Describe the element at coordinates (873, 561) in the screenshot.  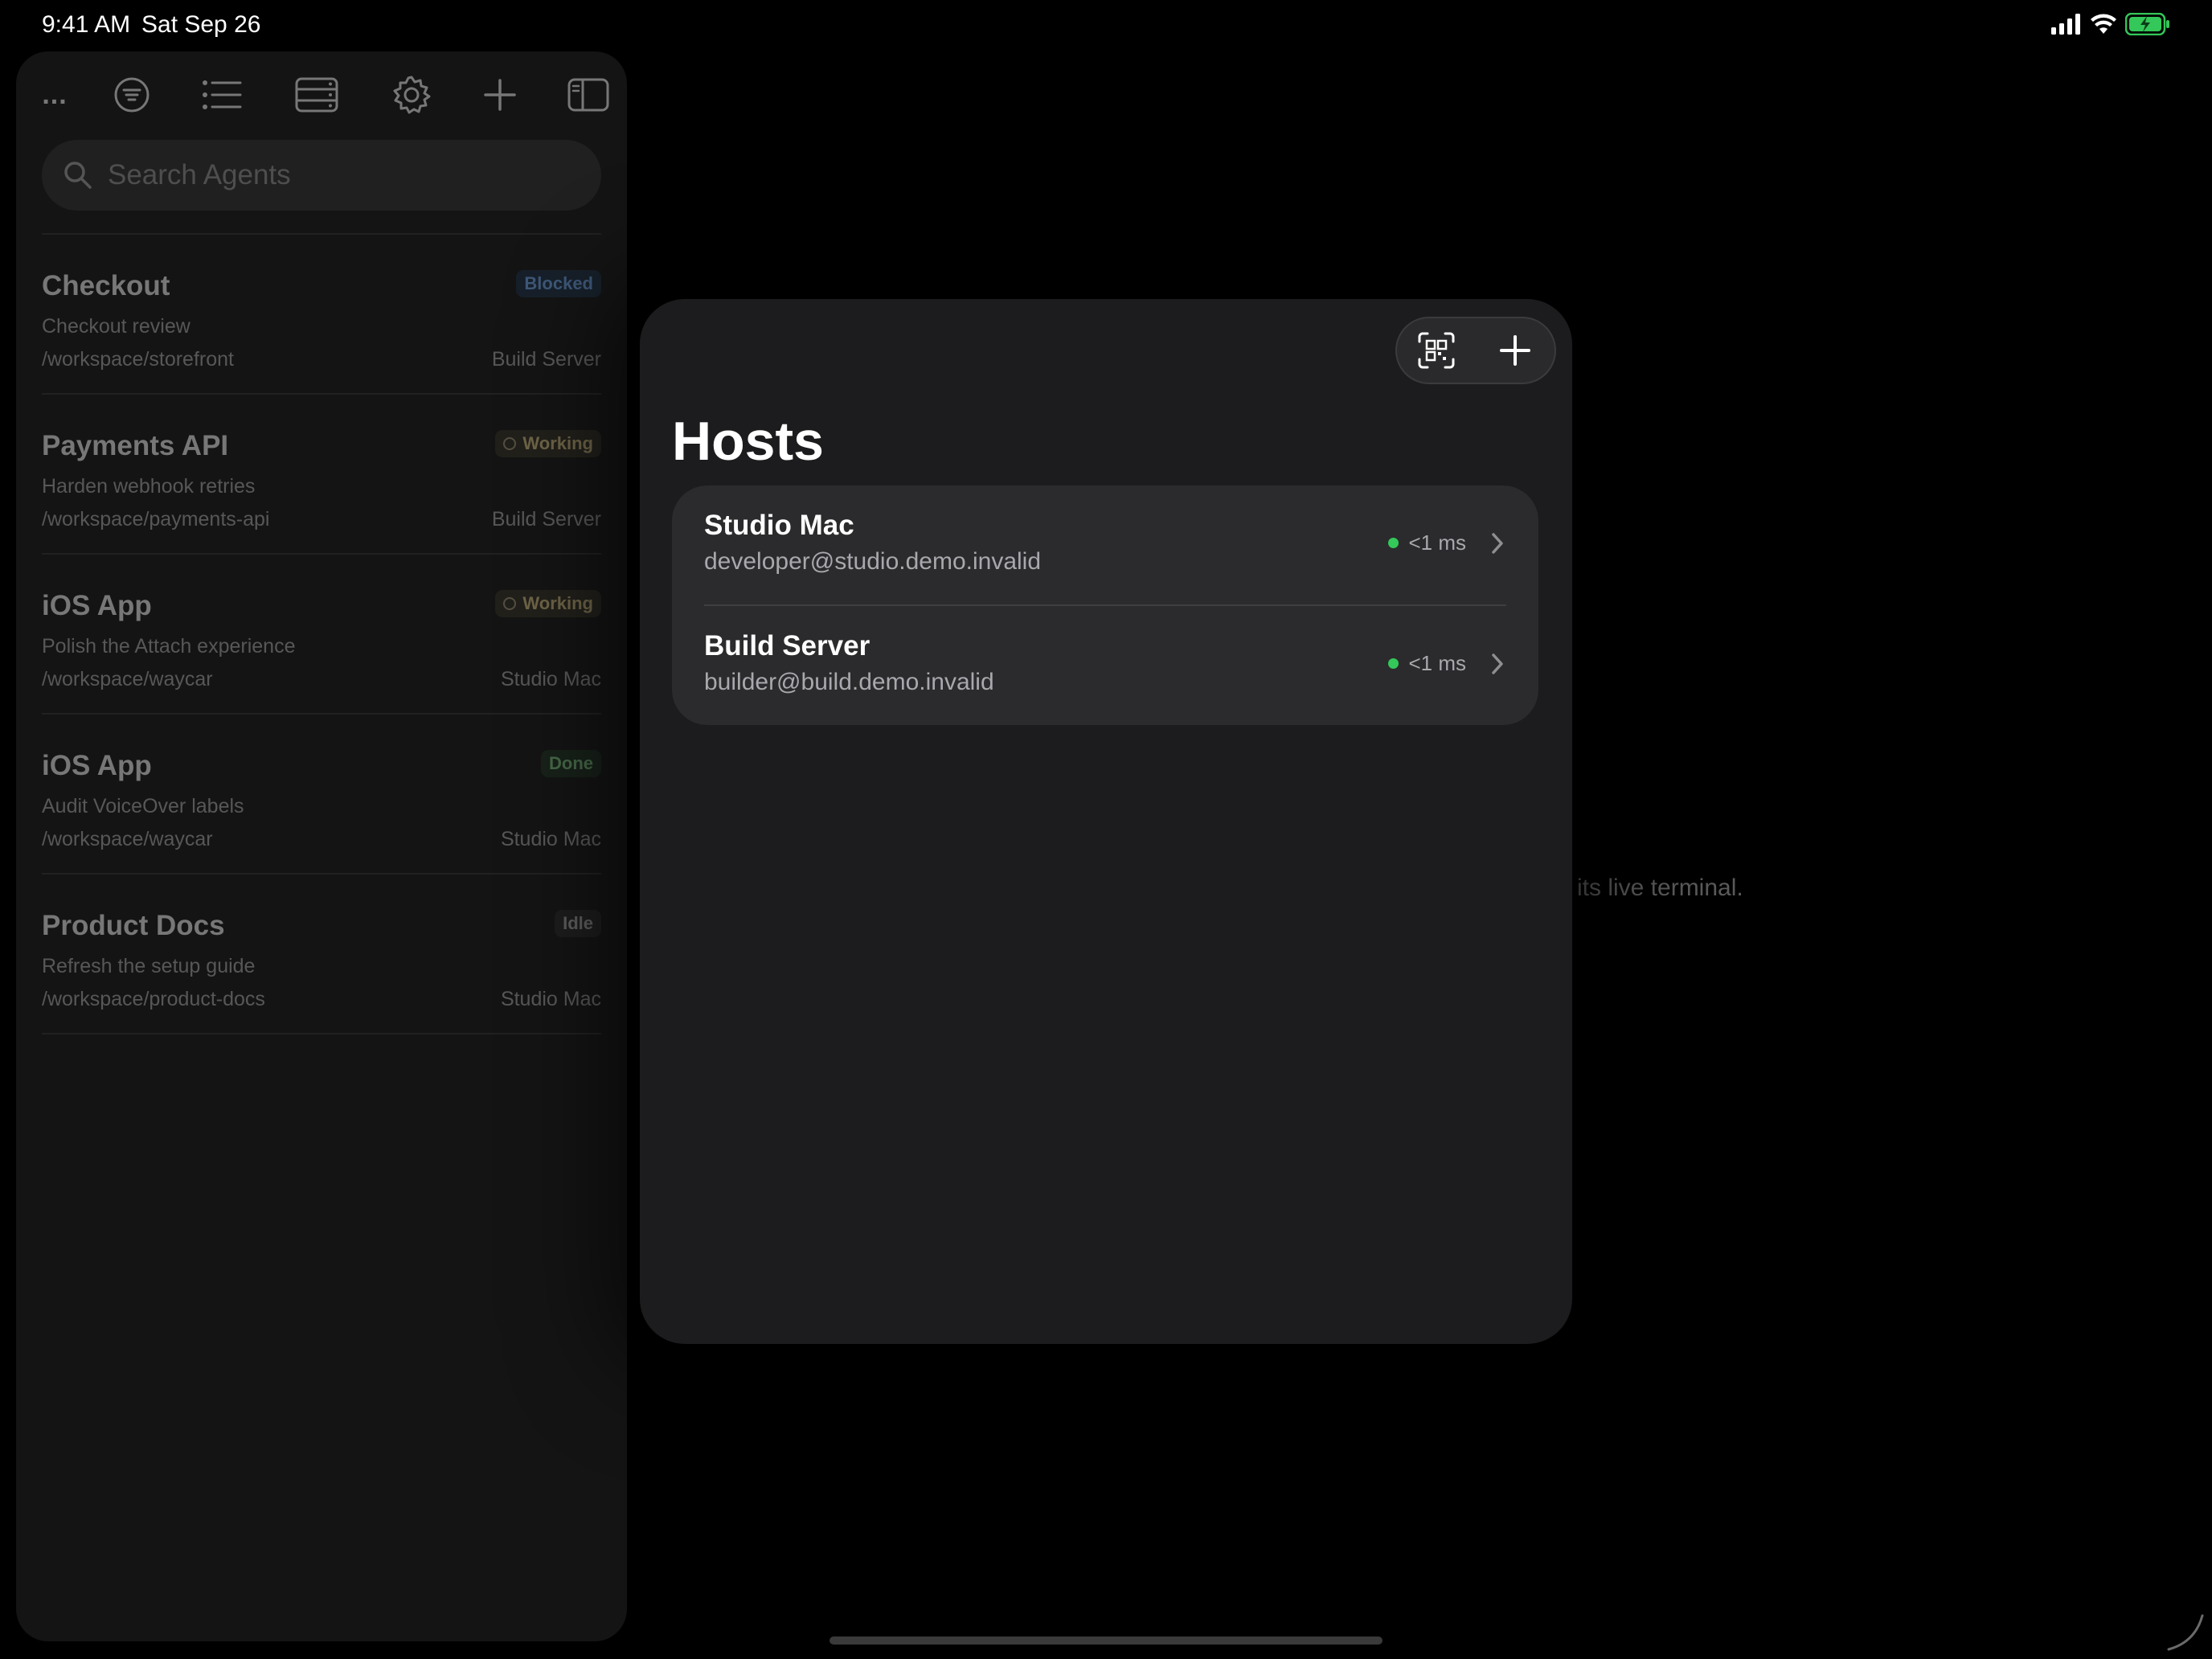
I see `host-address: developer@studio.demo.invalid` at that location.